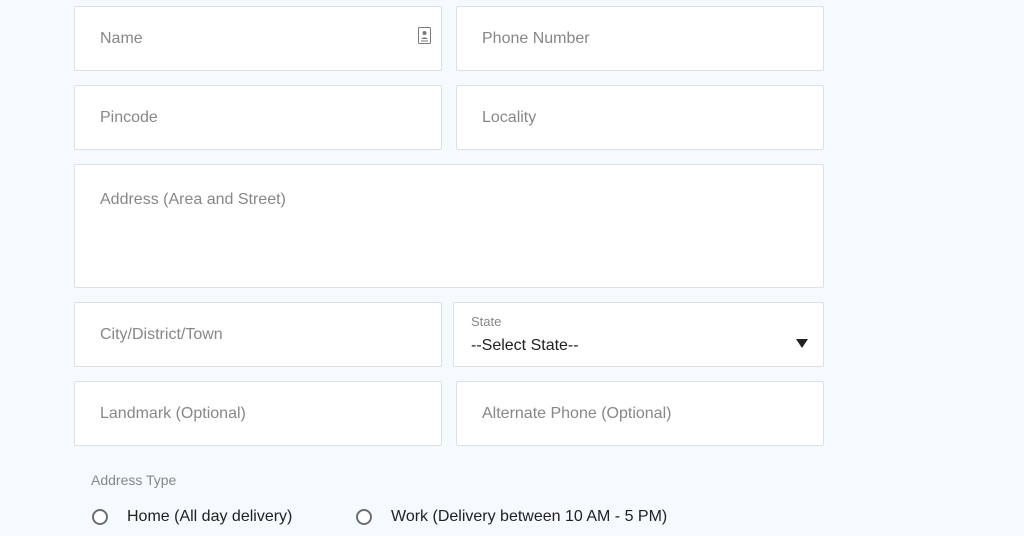  I want to click on home-option-label: Home (All day delivery), so click(209, 517).